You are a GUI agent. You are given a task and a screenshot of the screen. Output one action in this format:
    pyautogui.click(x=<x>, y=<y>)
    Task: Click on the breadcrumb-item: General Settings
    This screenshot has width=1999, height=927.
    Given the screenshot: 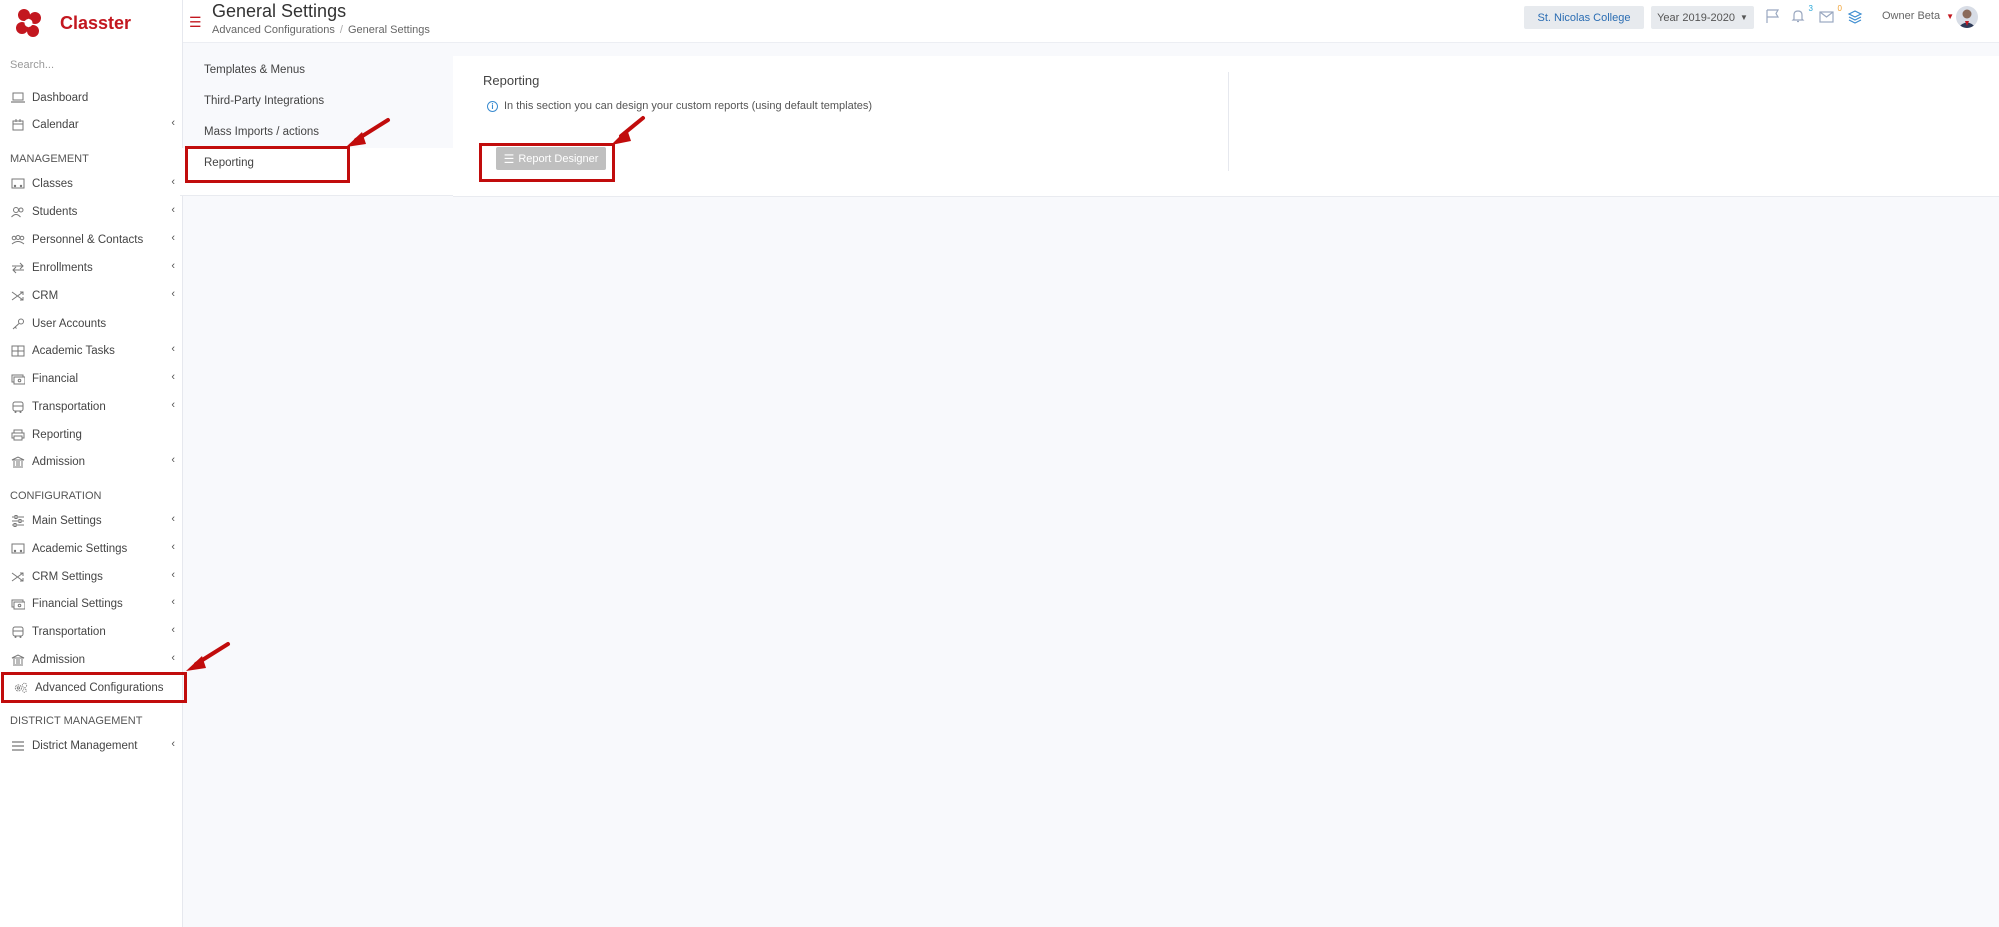 What is the action you would take?
    pyautogui.click(x=388, y=30)
    